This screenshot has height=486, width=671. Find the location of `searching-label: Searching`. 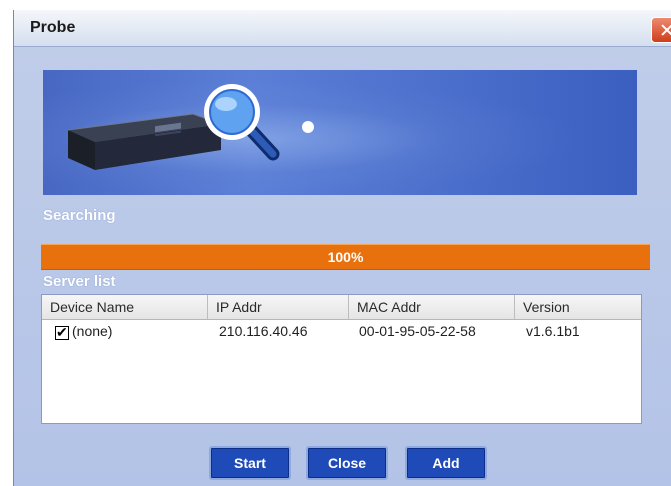

searching-label: Searching is located at coordinates (79, 215).